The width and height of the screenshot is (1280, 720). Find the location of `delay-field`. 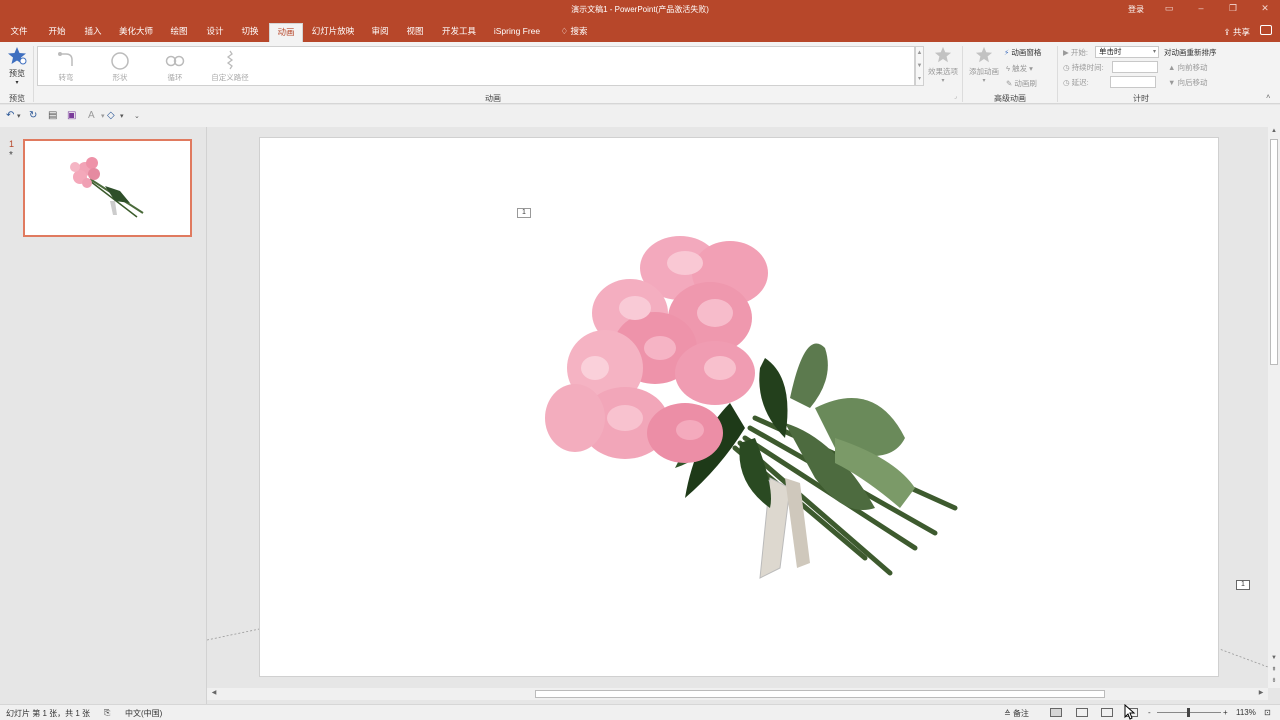

delay-field is located at coordinates (1133, 82).